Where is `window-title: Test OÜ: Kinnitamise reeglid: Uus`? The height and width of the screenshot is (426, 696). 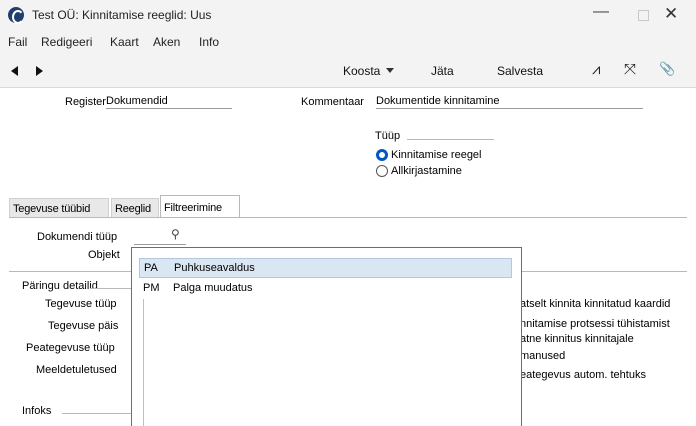
window-title: Test OÜ: Kinnitamise reeglid: Uus is located at coordinates (122, 15).